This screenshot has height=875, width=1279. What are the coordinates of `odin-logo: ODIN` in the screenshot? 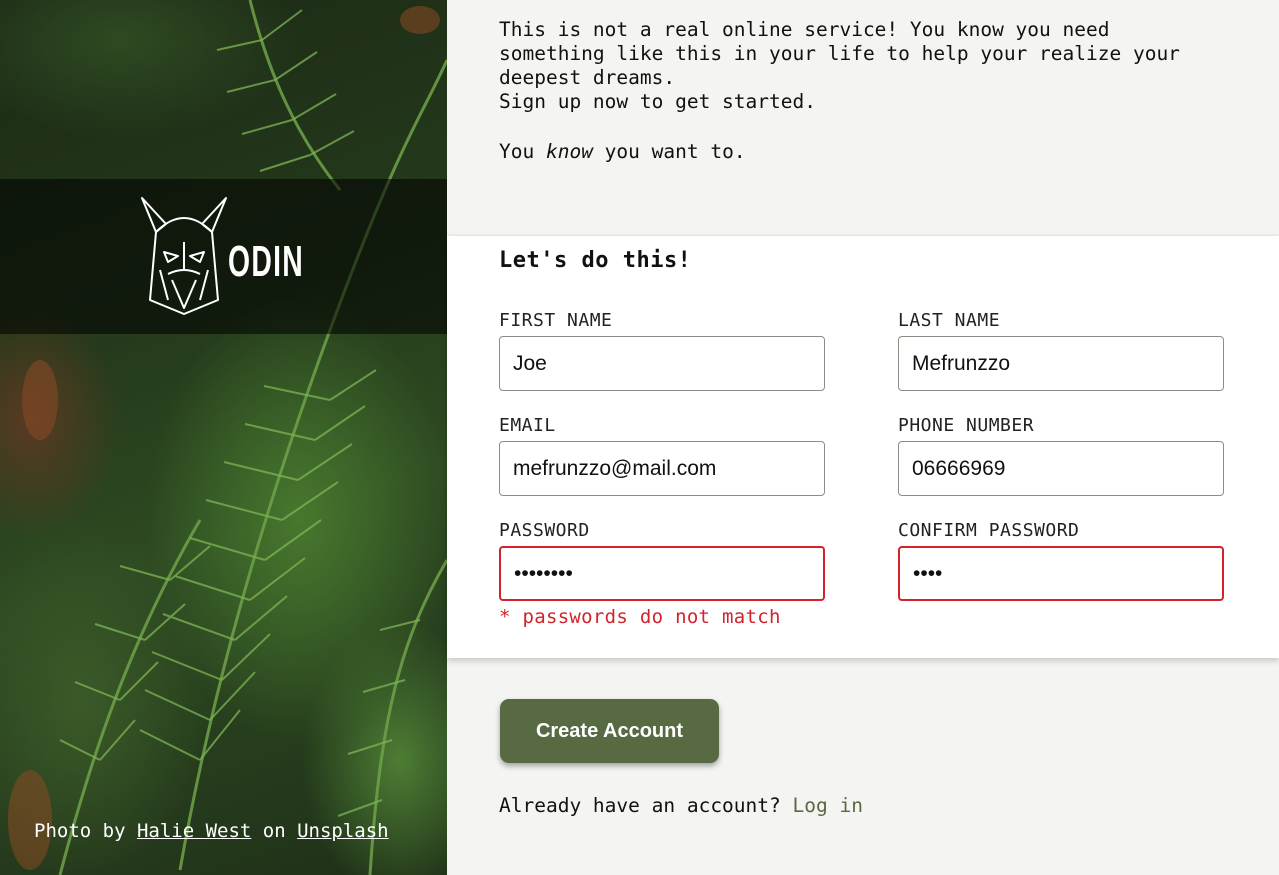 It's located at (222, 256).